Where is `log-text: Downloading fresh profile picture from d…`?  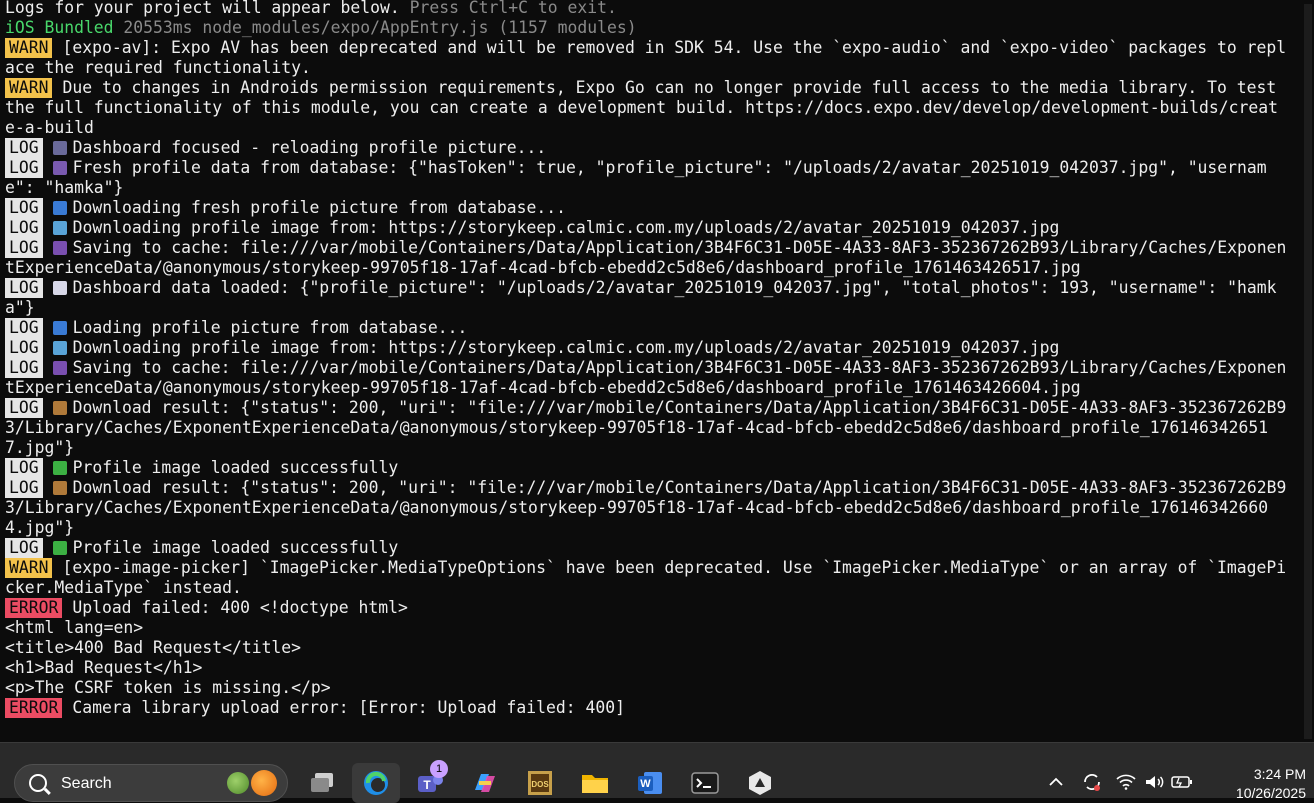 log-text: Downloading fresh profile picture from d… is located at coordinates (319, 207).